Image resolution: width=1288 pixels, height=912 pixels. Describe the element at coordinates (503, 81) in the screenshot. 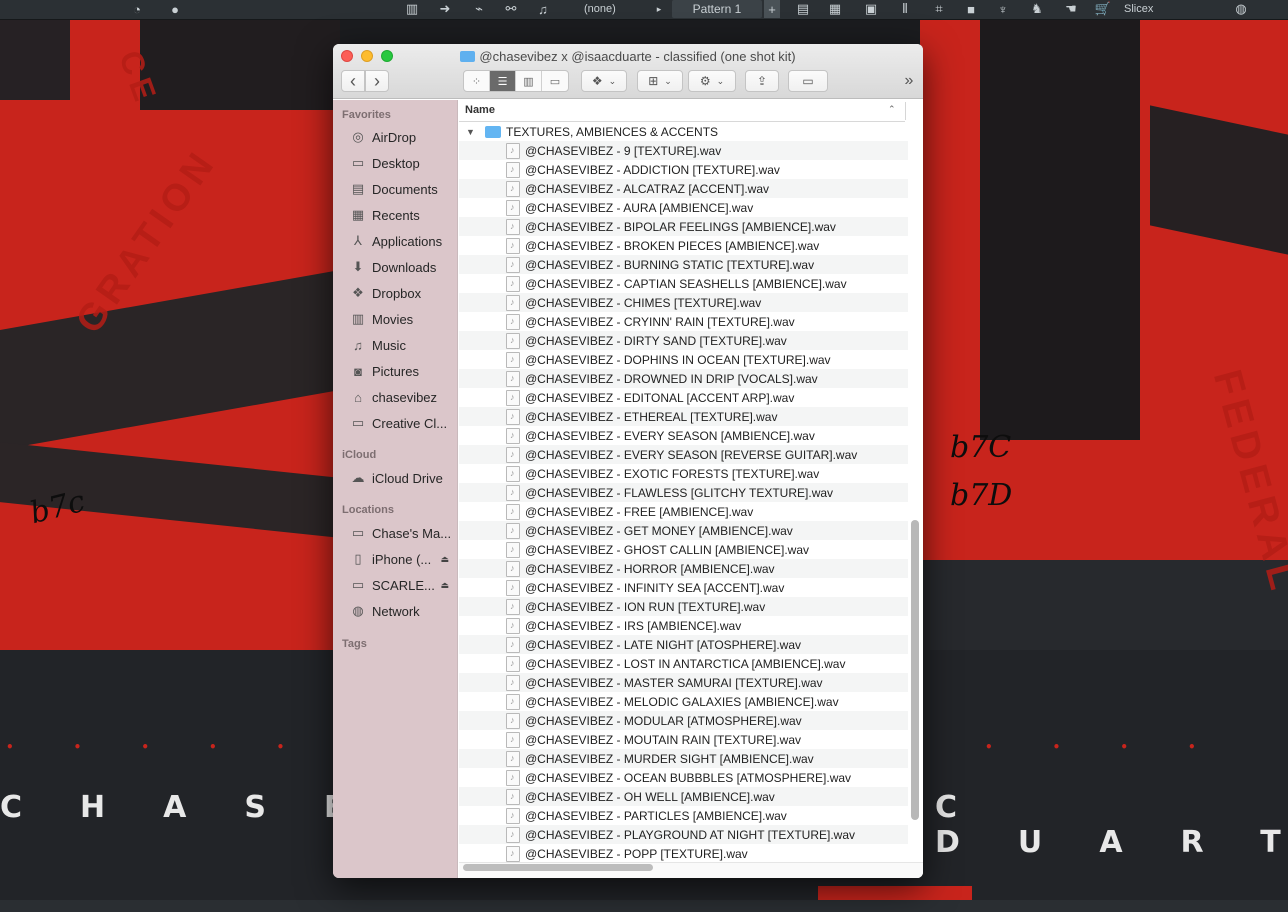

I see `list-view-icon: ☰` at that location.